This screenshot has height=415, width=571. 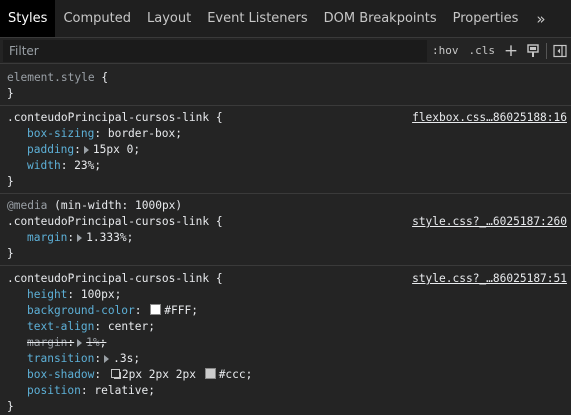 What do you see at coordinates (84, 165) in the screenshot?
I see `property-value: 23%` at bounding box center [84, 165].